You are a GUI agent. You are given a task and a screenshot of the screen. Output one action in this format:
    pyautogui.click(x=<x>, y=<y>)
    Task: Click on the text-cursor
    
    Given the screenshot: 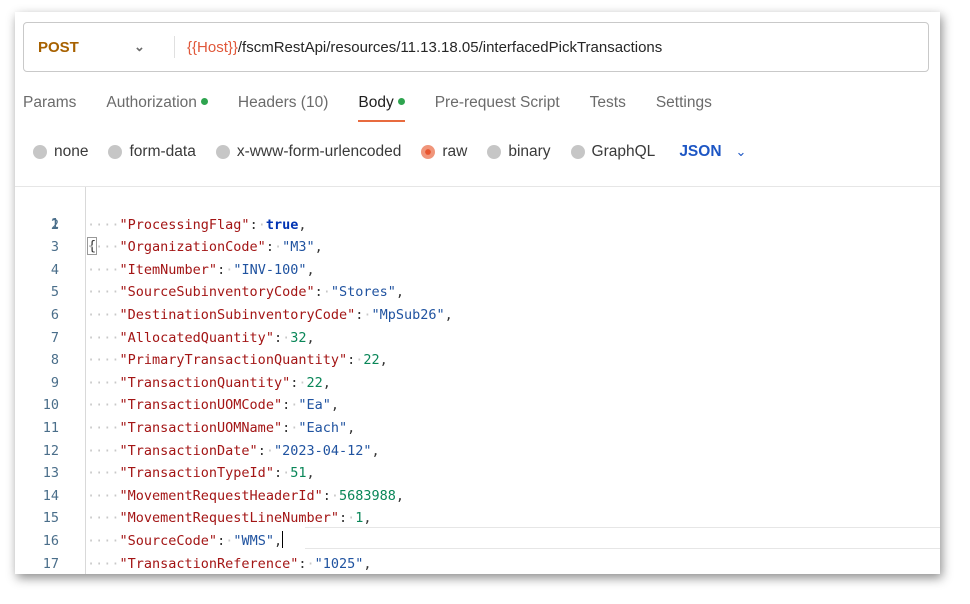 What is the action you would take?
    pyautogui.click(x=283, y=539)
    